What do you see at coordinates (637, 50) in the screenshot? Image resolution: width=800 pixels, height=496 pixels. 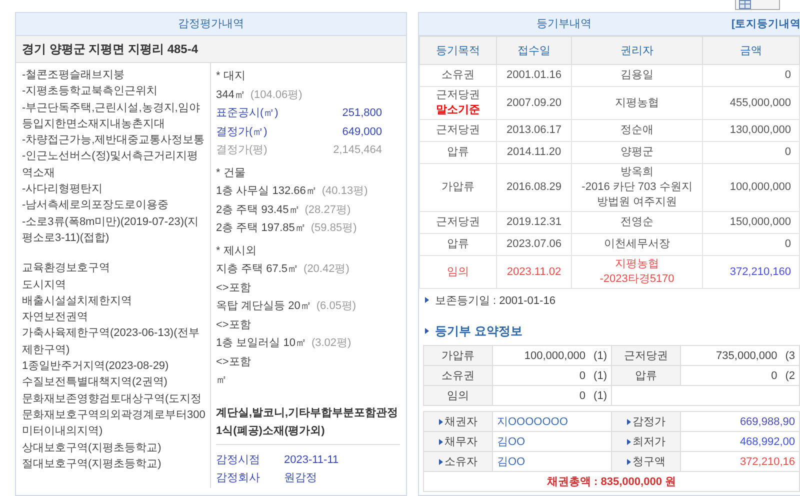 I see `column-header: 권리자` at bounding box center [637, 50].